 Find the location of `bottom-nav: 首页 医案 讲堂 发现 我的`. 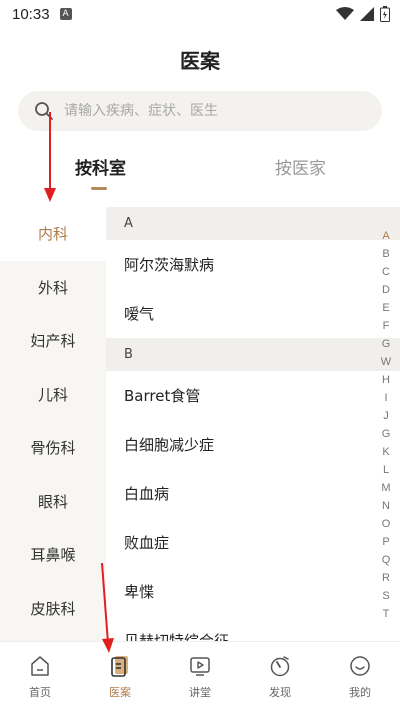

bottom-nav: 首页 医案 讲堂 发现 我的 is located at coordinates (200, 675).